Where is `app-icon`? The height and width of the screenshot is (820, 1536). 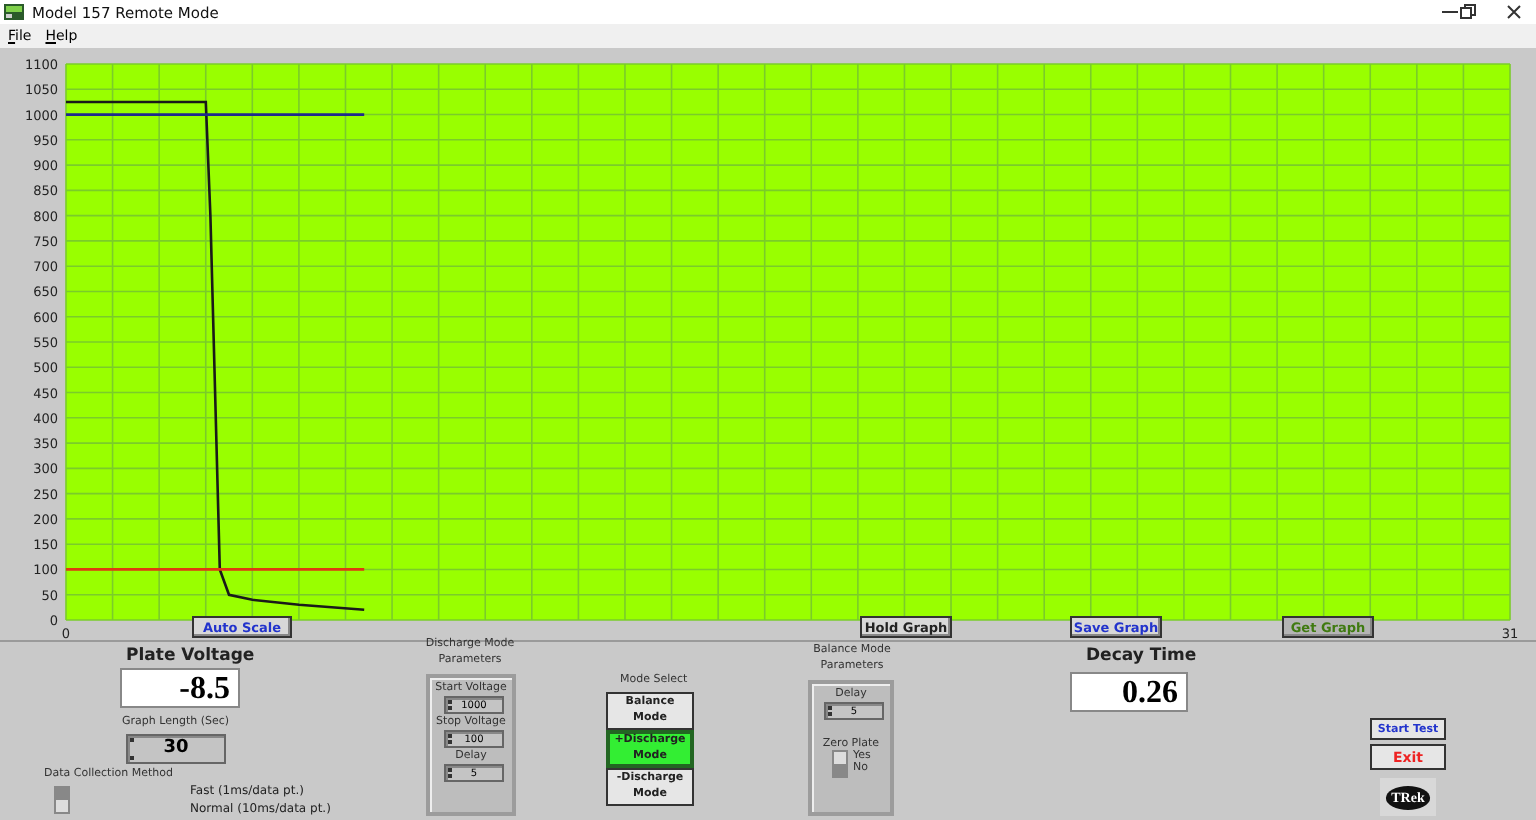
app-icon is located at coordinates (14, 12).